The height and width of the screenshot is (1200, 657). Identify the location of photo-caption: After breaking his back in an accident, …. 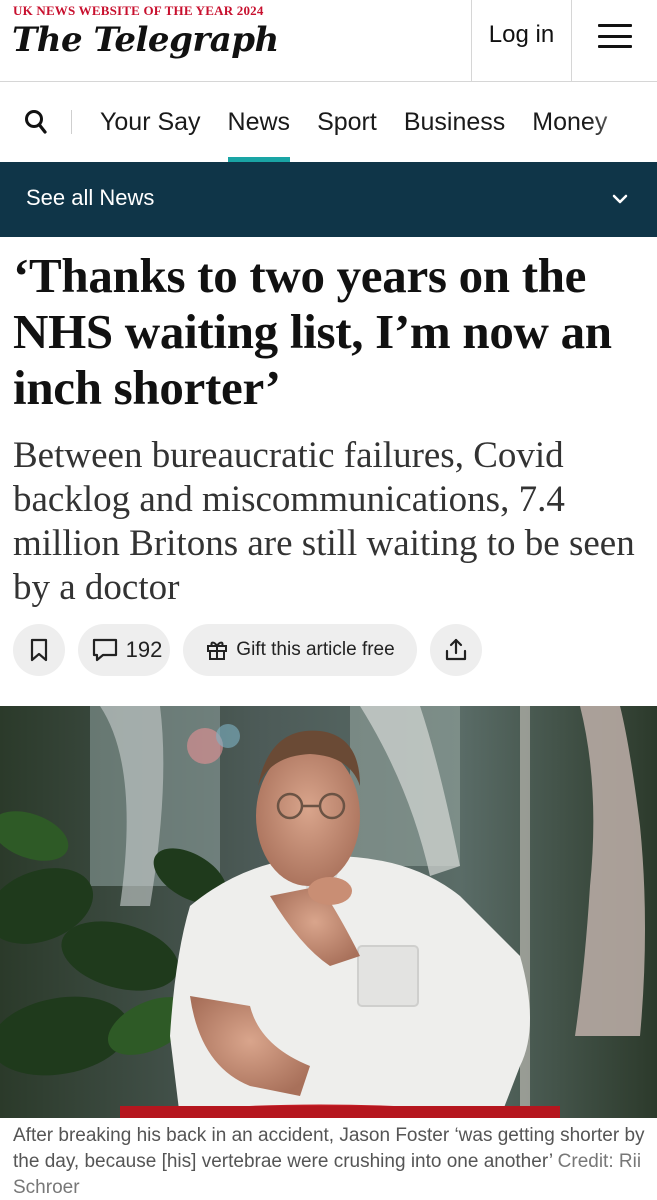
(331, 1161).